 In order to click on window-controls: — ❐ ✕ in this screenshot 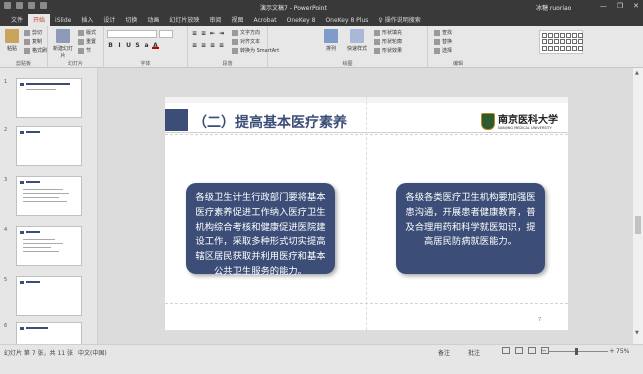, I will do `click(619, 6)`.